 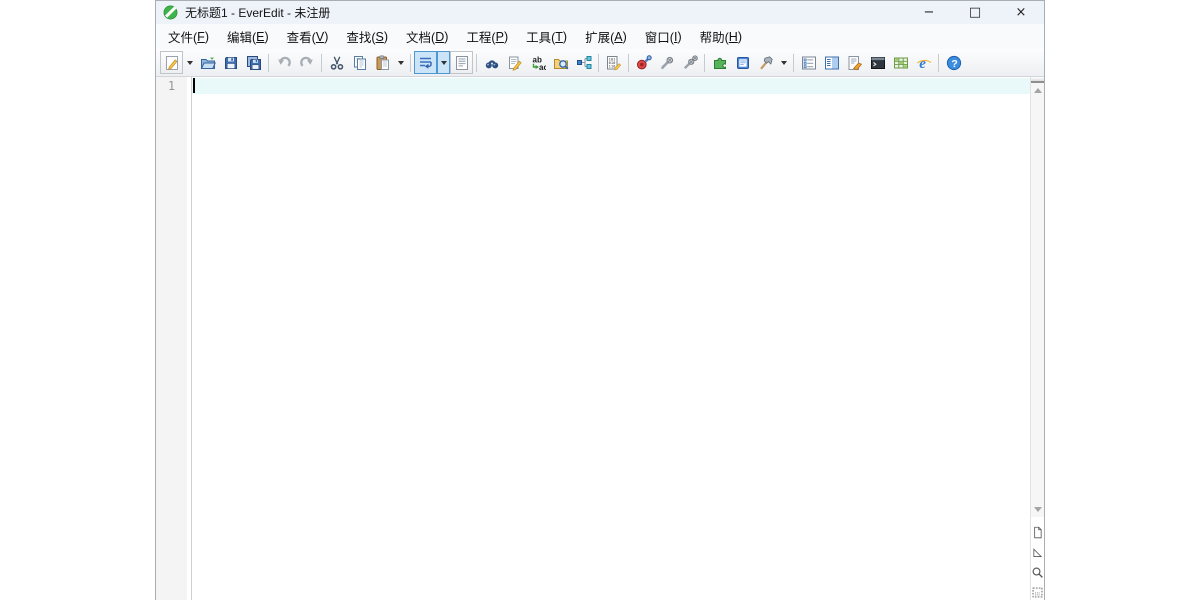 I want to click on record-macro-icon, so click(x=644, y=61).